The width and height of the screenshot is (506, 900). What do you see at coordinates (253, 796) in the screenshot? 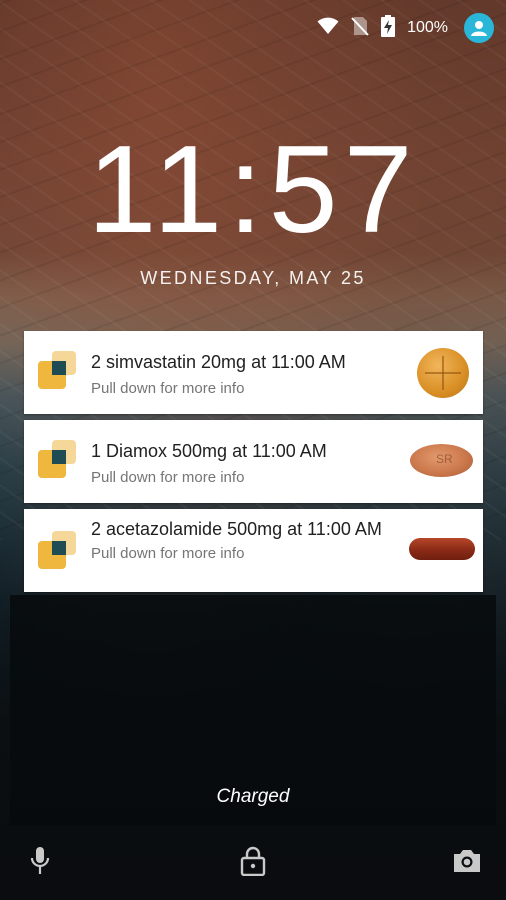
I see `charging-status: Charged` at bounding box center [253, 796].